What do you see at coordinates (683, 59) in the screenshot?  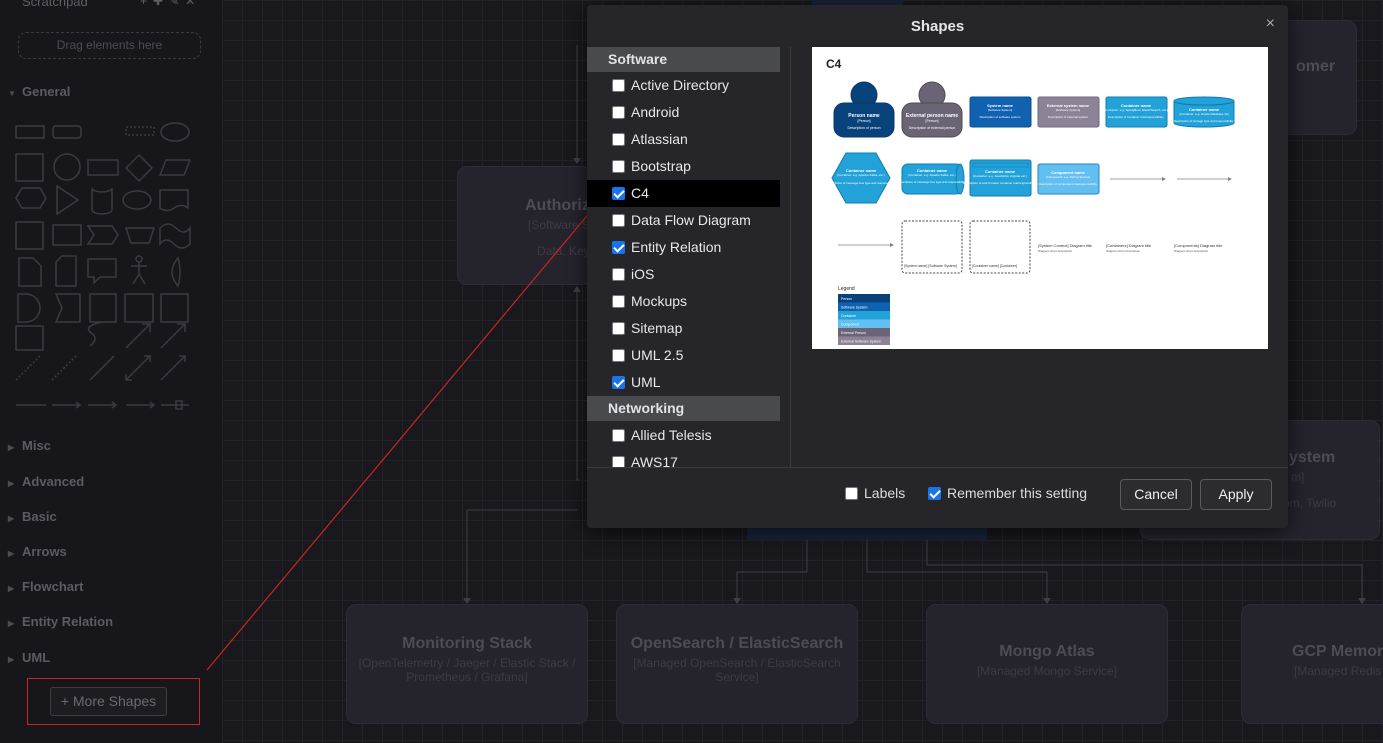 I see `category-software: Software` at bounding box center [683, 59].